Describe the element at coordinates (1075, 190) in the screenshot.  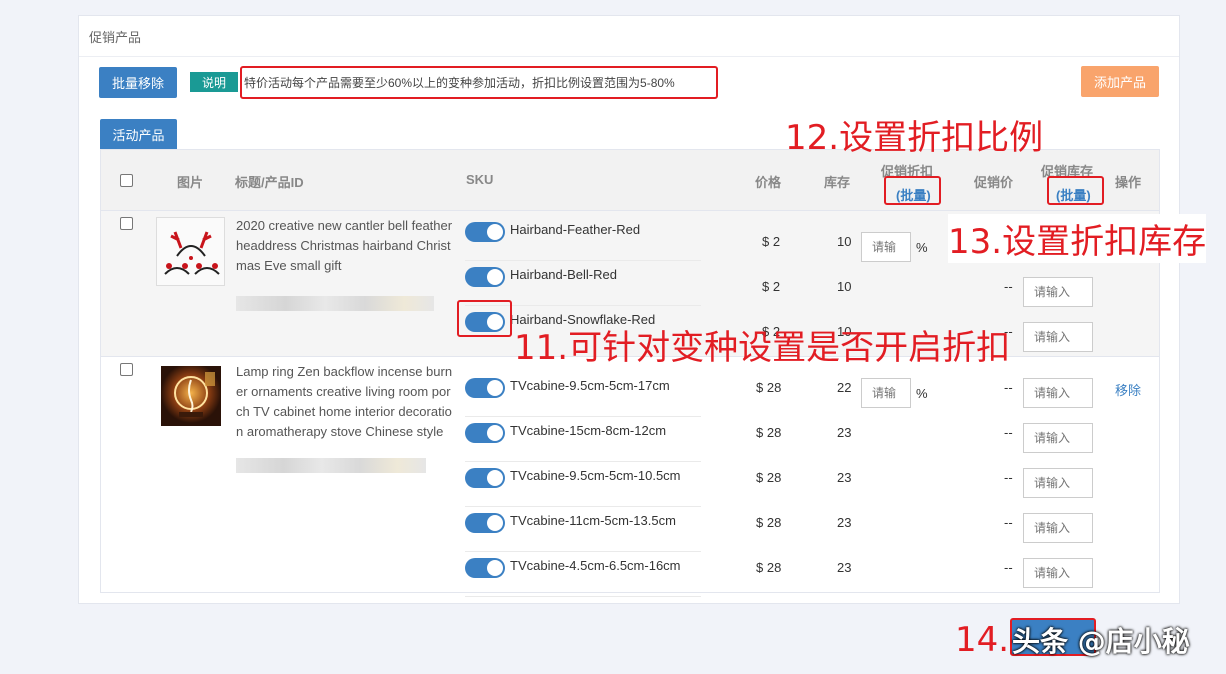
I see `promo-stock-batch-highlight` at that location.